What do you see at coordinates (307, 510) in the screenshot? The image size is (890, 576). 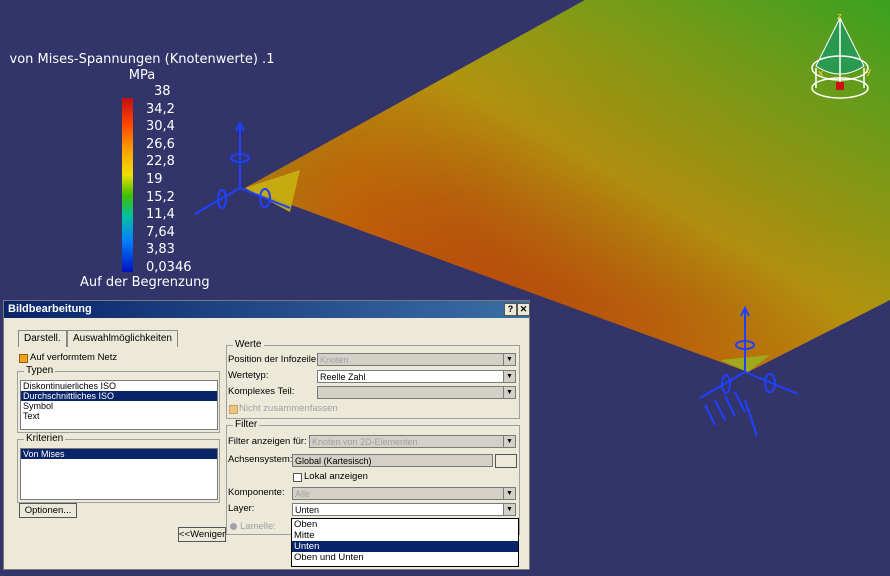 I see `layer-value: Unten` at bounding box center [307, 510].